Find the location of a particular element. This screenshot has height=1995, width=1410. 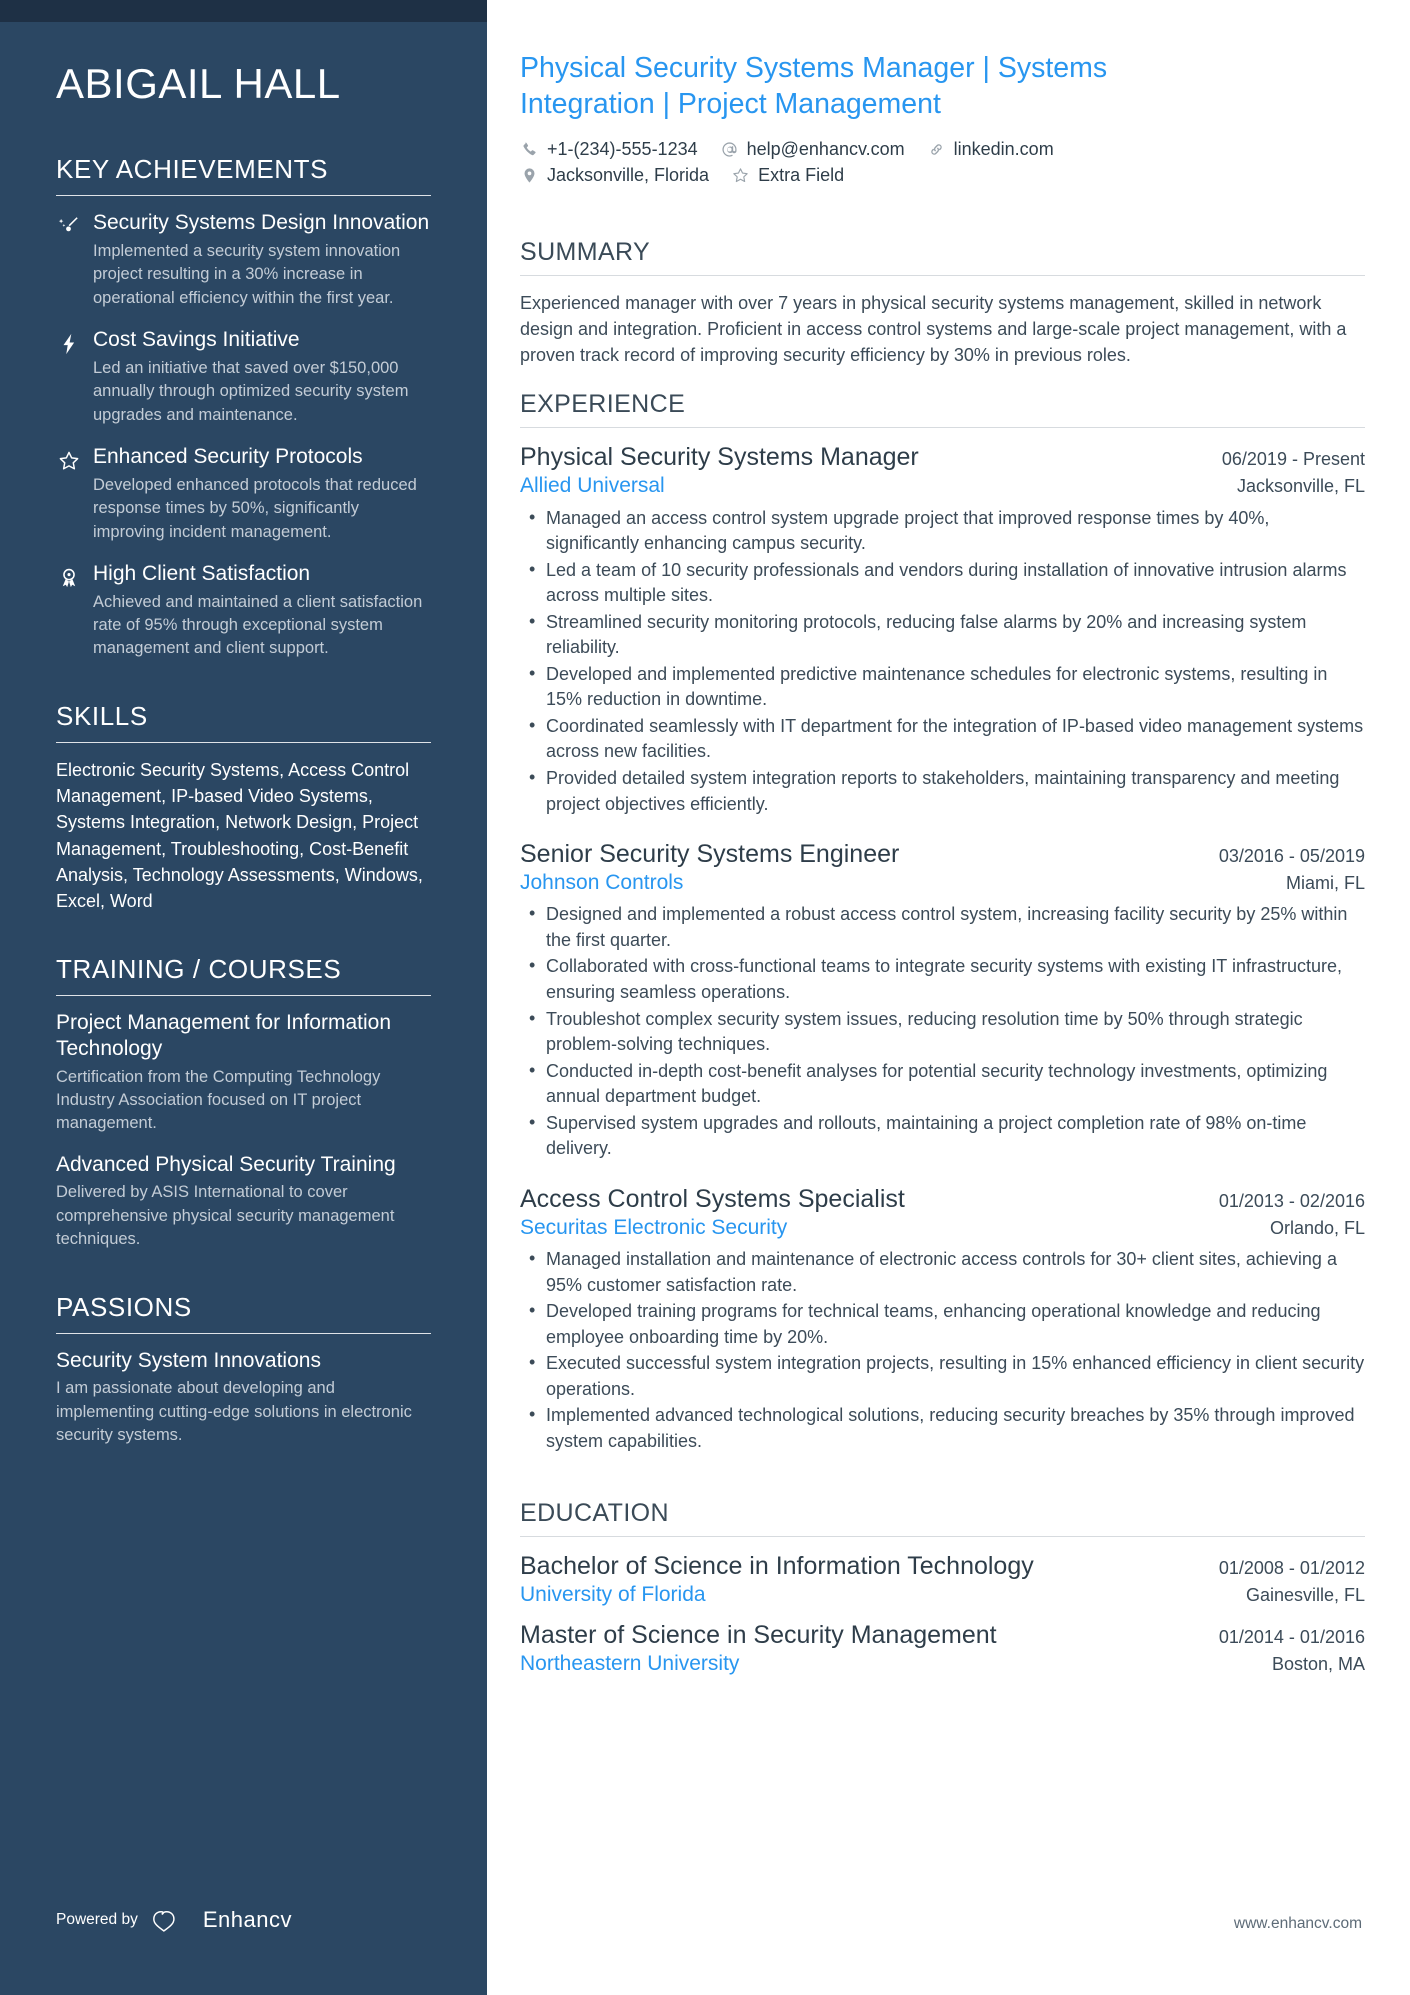

at-sign-icon is located at coordinates (729, 149).